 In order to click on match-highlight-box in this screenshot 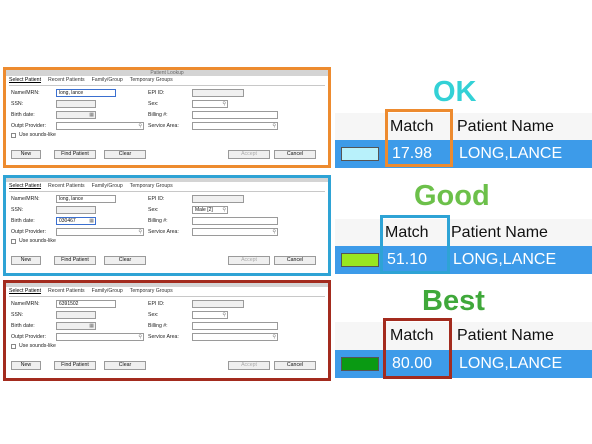, I will do `click(415, 244)`.